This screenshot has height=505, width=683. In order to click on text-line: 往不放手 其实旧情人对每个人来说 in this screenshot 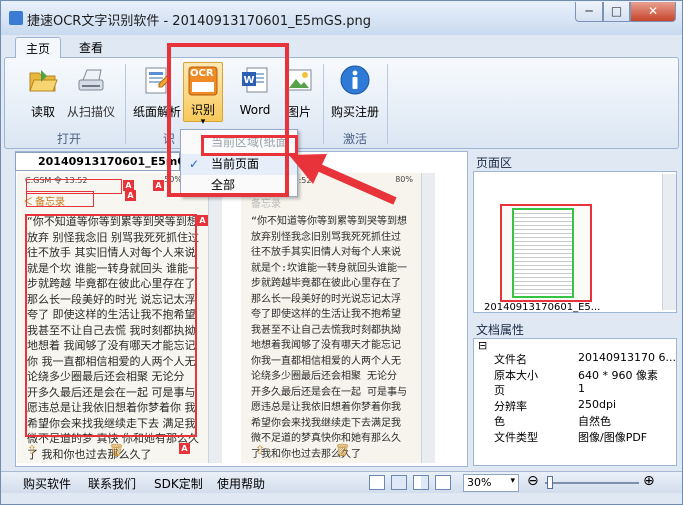, I will do `click(111, 252)`.